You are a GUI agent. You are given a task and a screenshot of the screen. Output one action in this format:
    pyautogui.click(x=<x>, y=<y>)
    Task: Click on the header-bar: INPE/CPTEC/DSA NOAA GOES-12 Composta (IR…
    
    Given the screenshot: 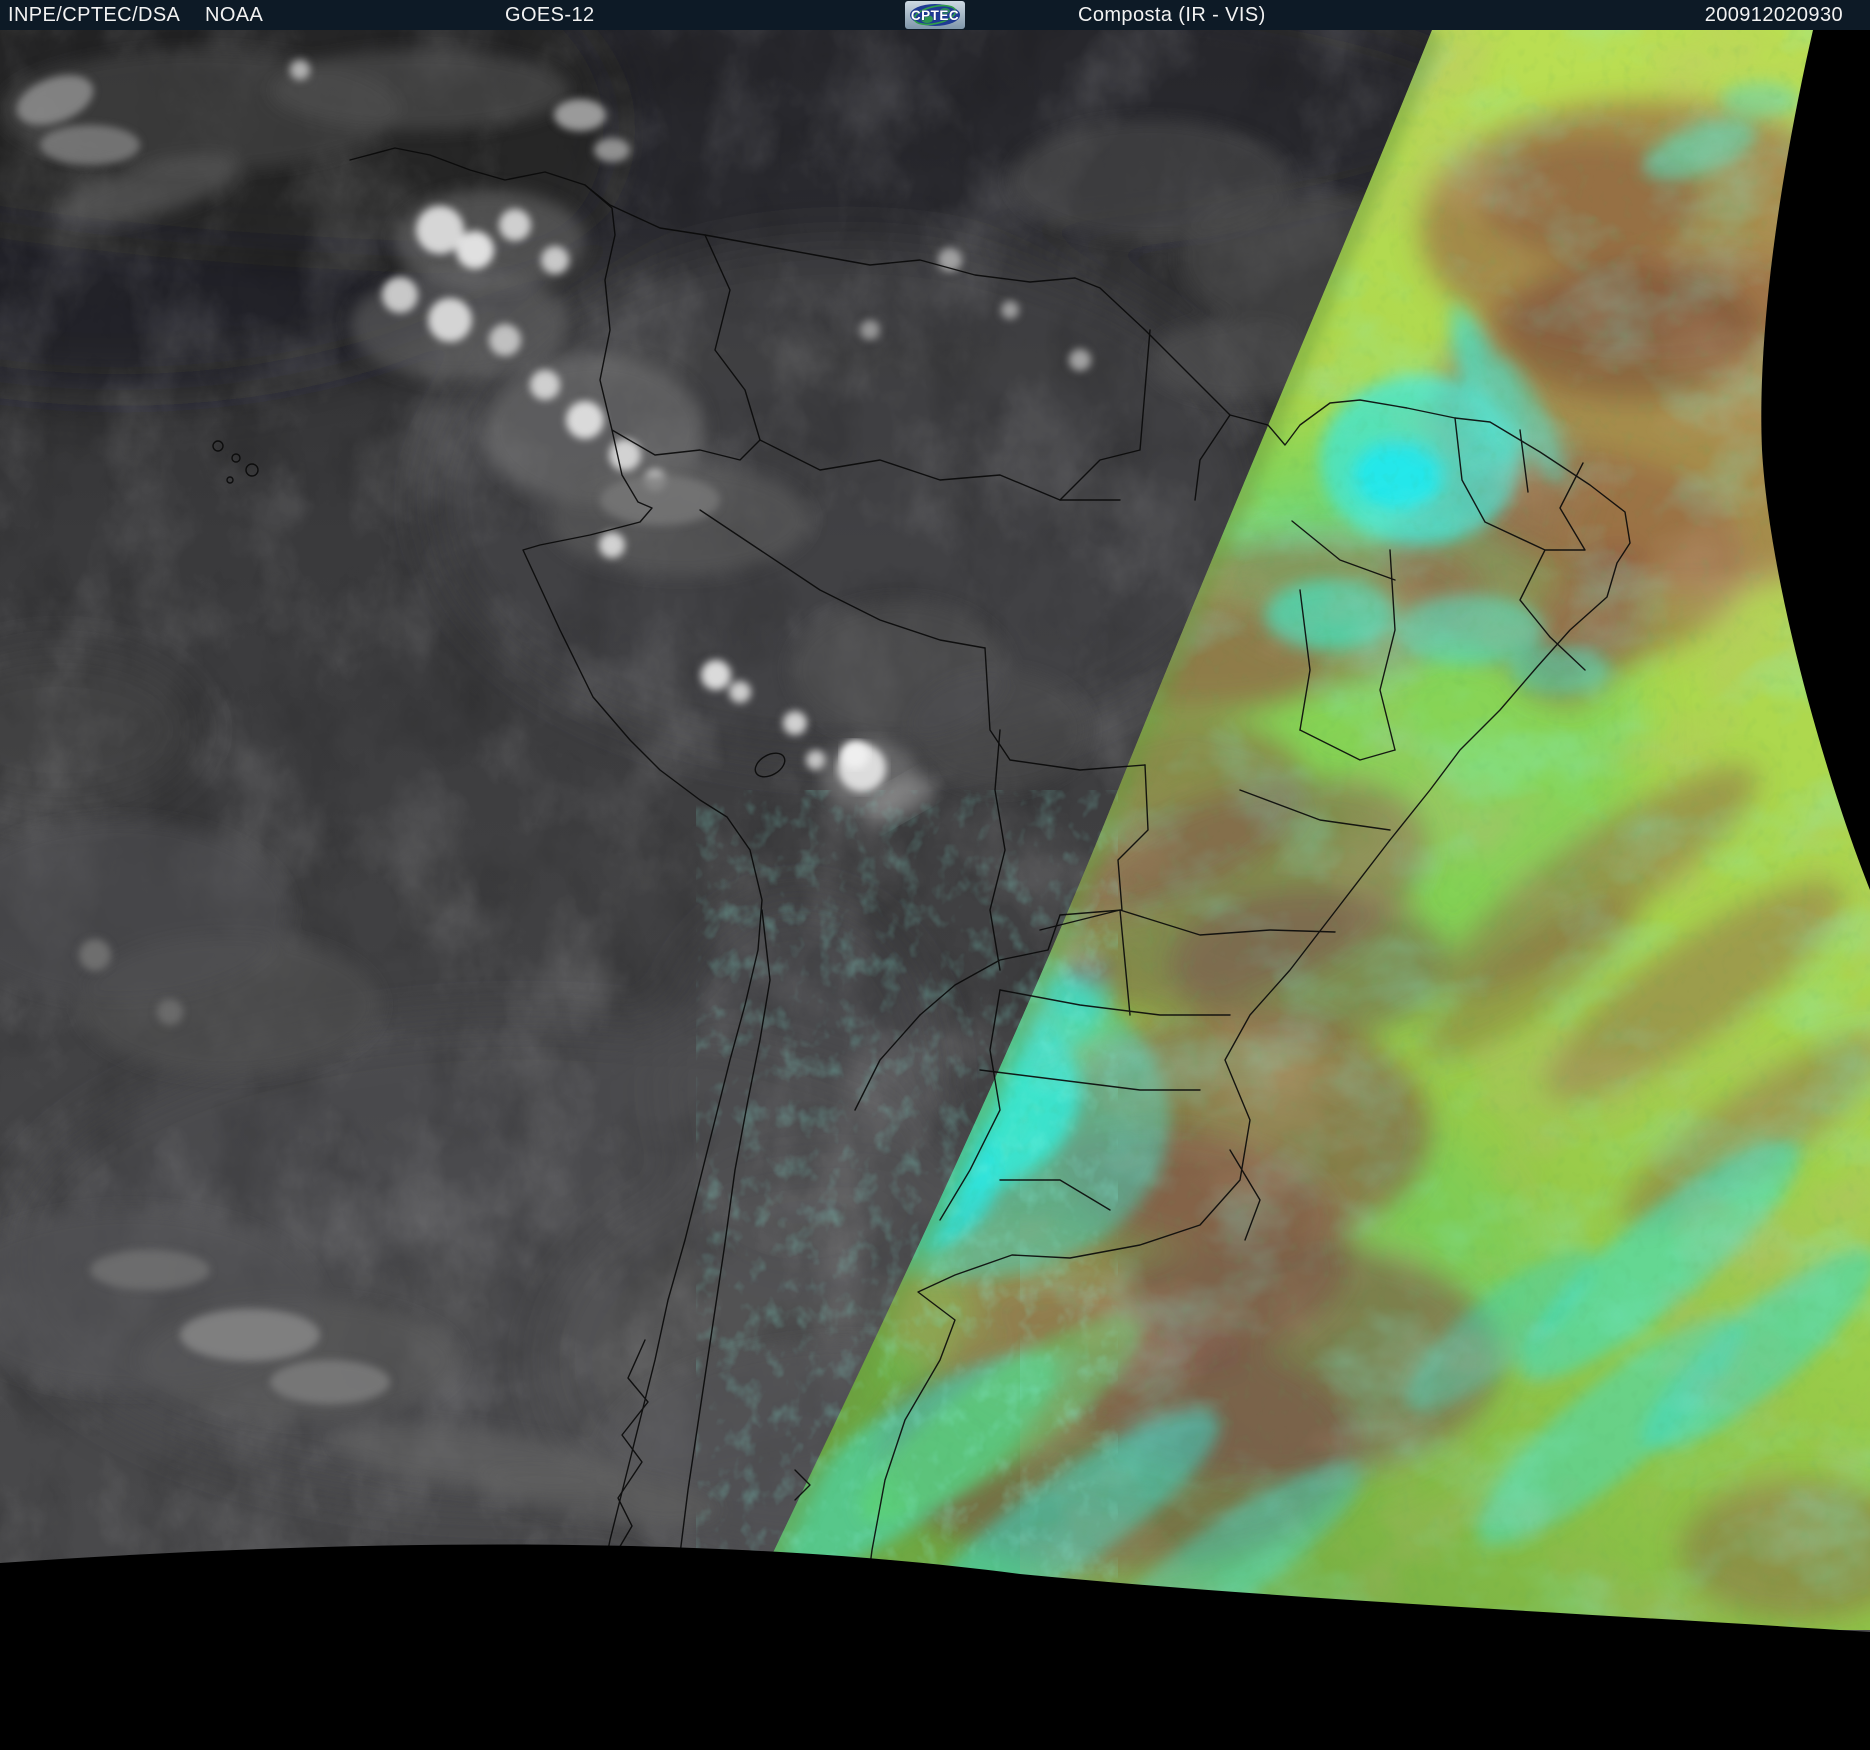 What is the action you would take?
    pyautogui.click(x=935, y=15)
    